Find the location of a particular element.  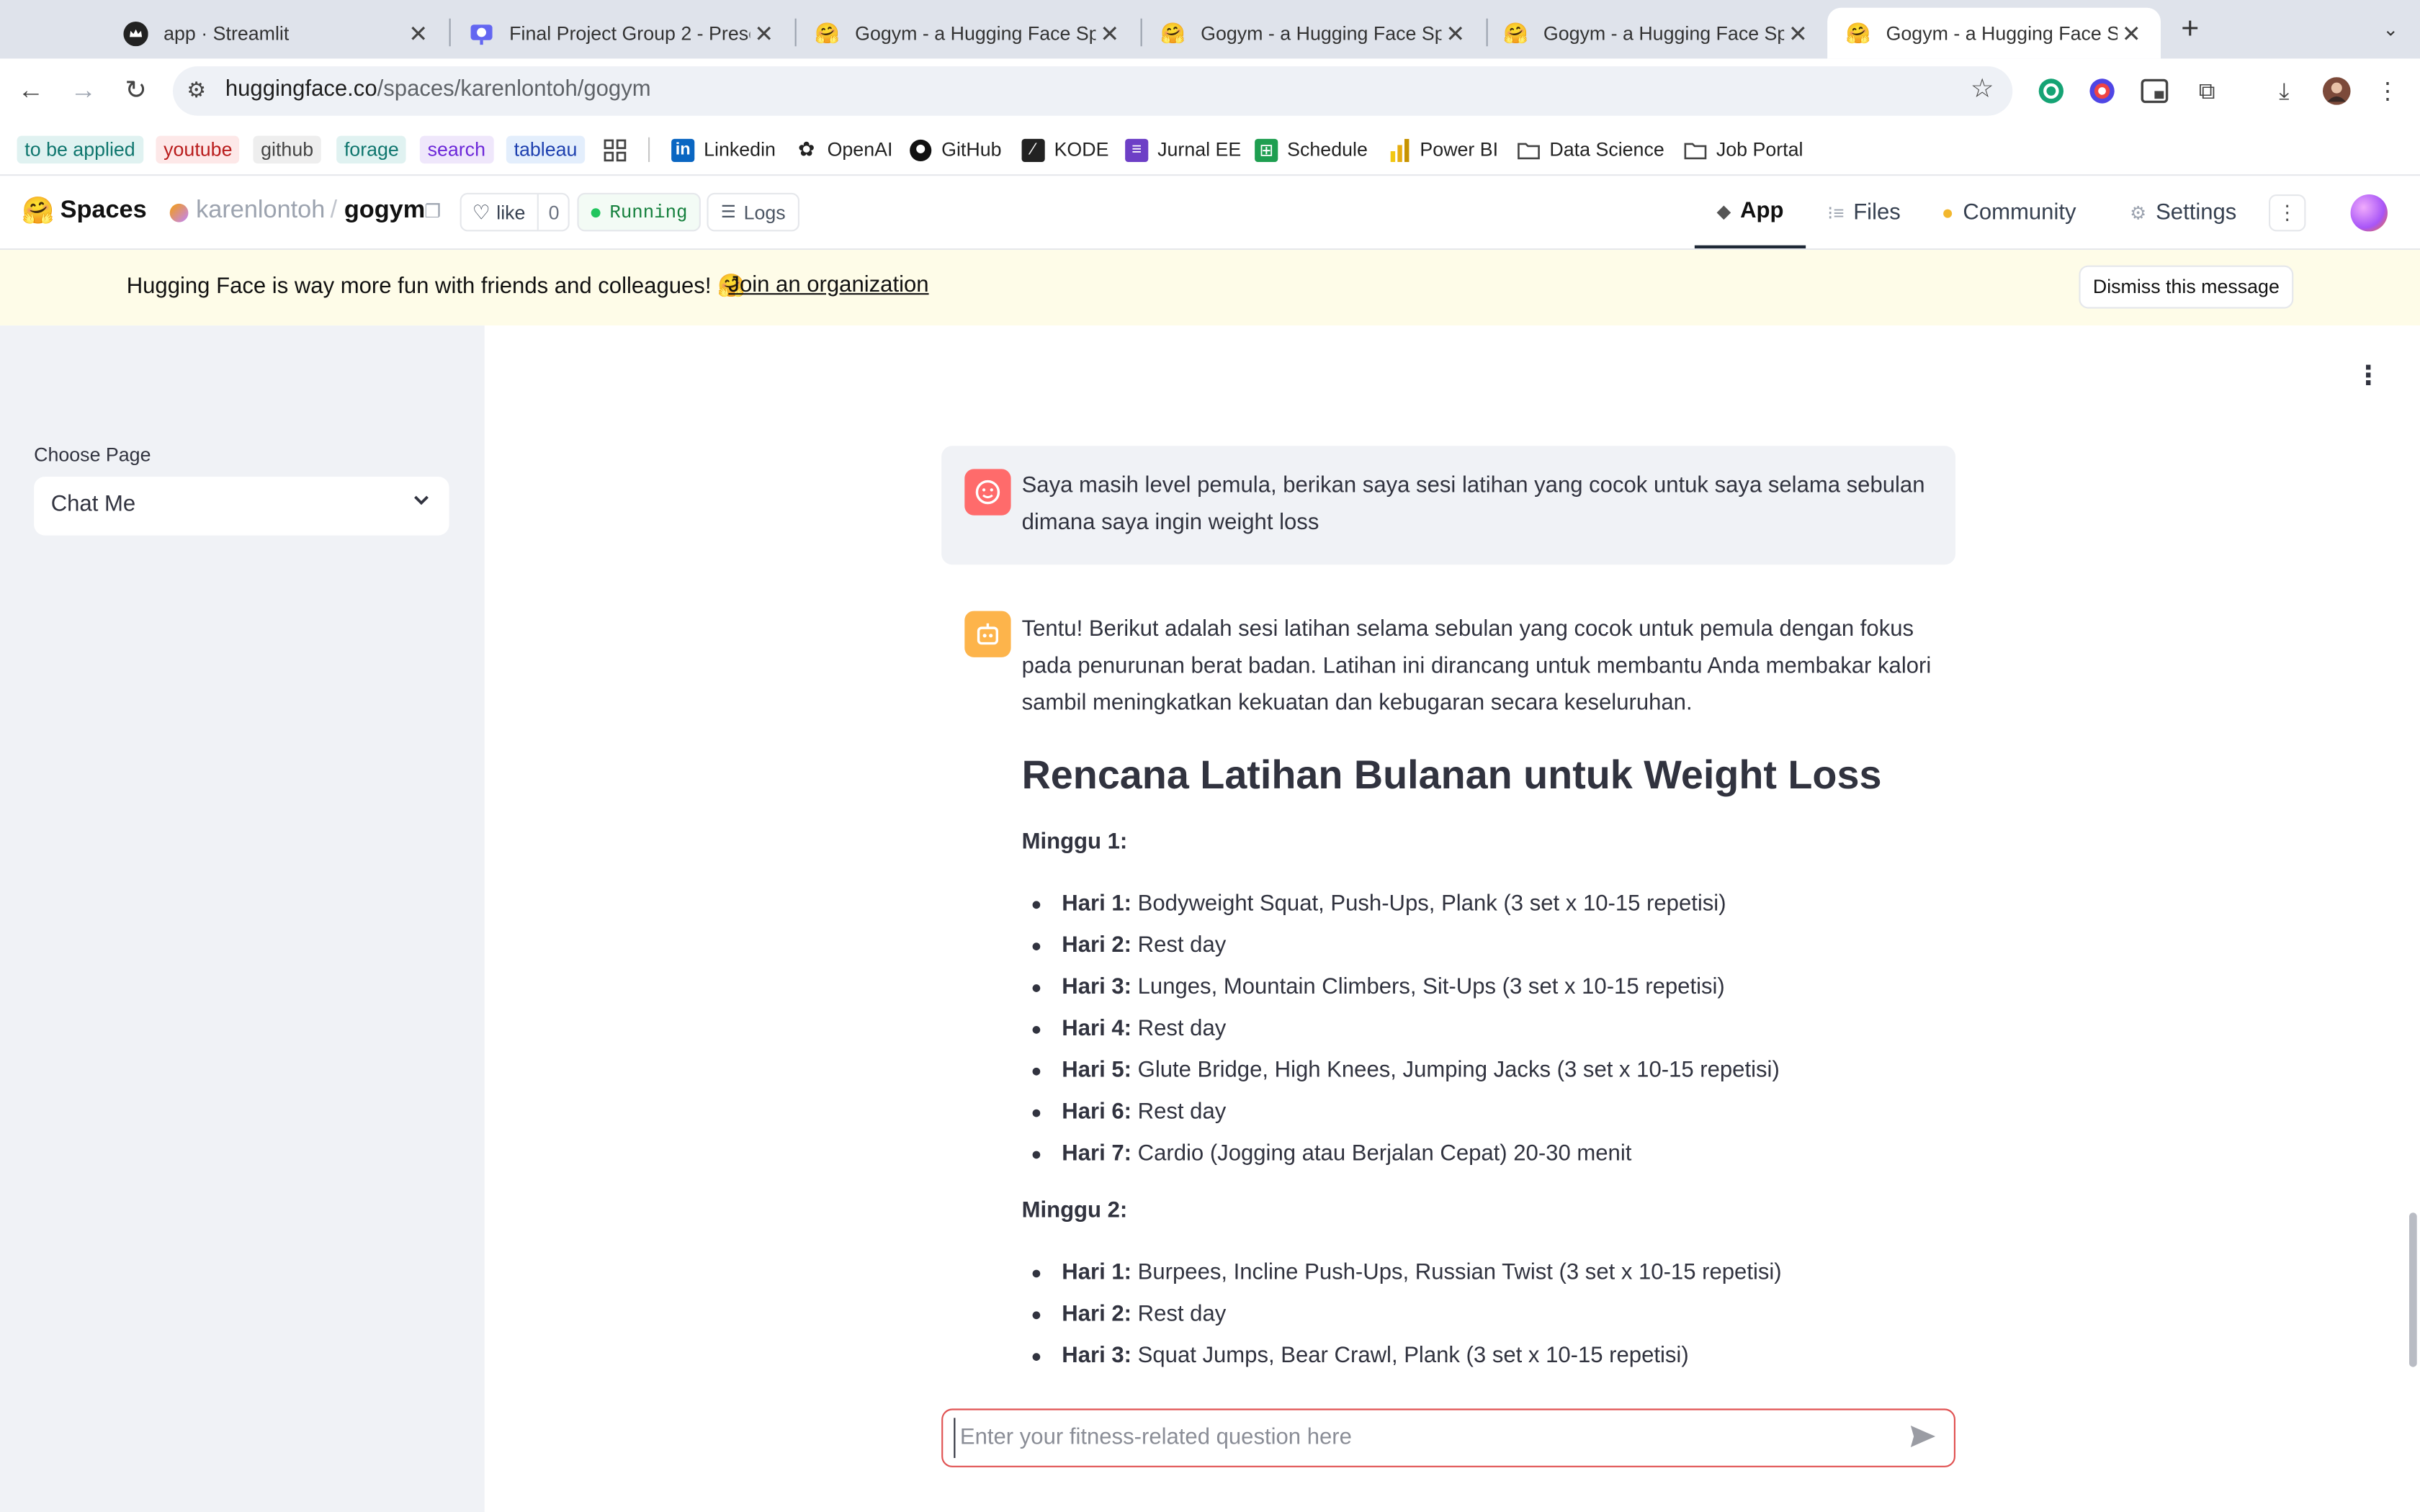

logs-button: ☰ Logs is located at coordinates (753, 212).